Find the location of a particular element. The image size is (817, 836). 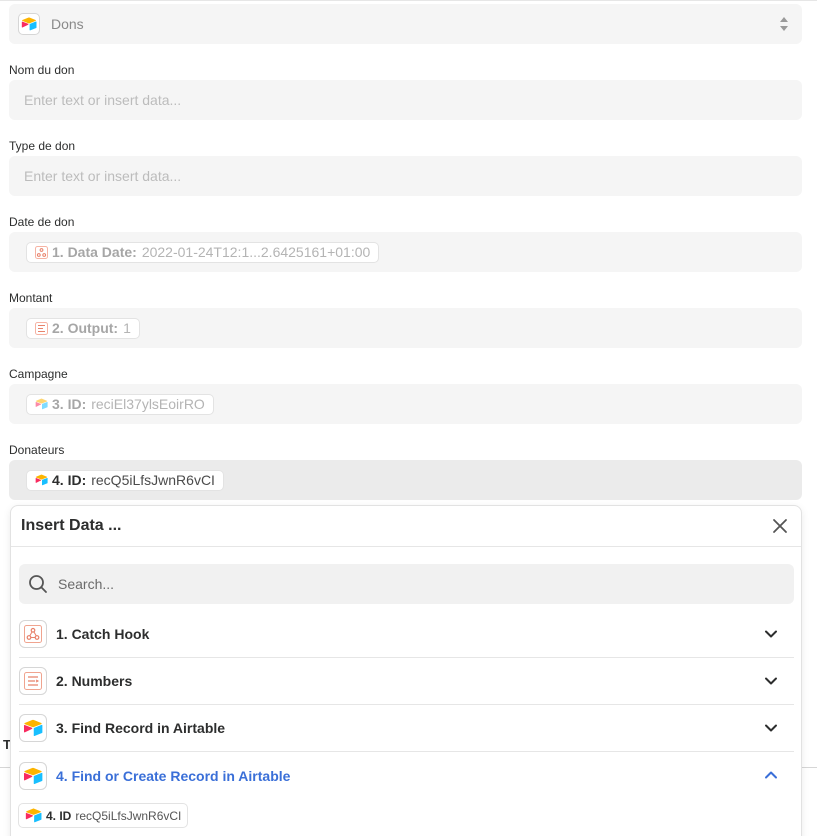

result-pill: 4. ID recQ5iLfsJwnR6vCI is located at coordinates (103, 815).